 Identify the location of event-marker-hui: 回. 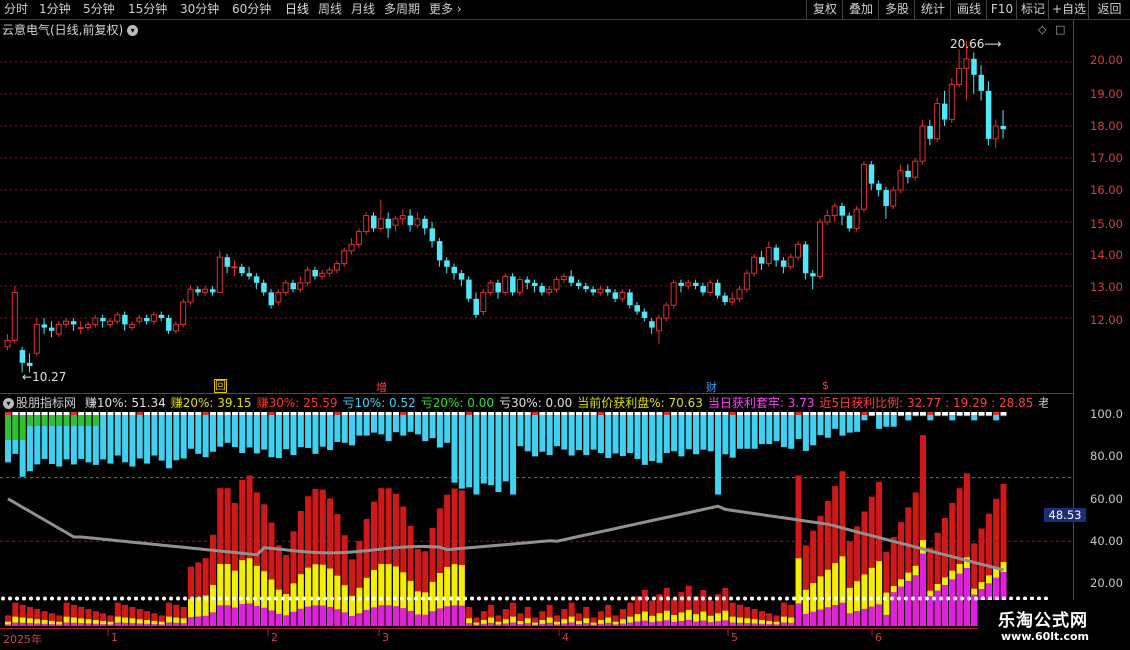
(220, 386).